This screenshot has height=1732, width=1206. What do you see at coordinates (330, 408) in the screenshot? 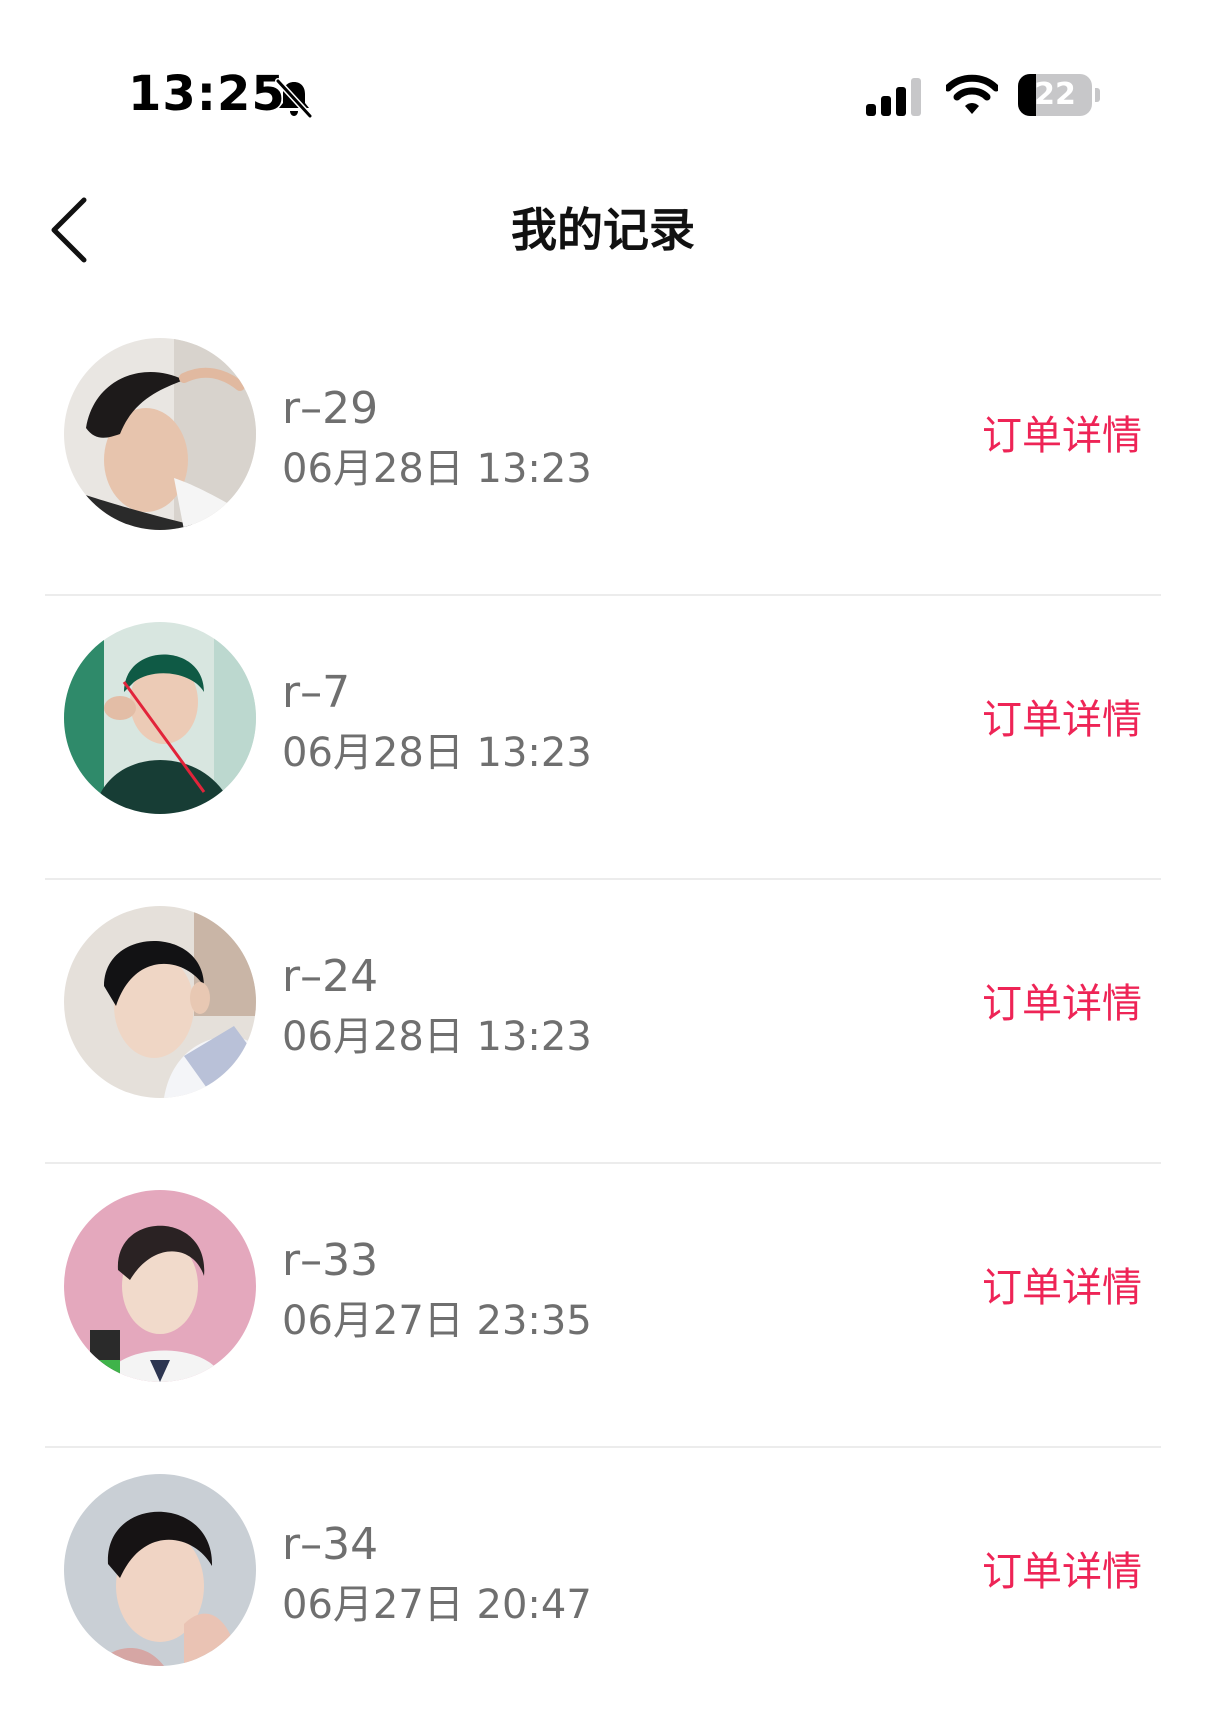
I see `record-name: r–29` at bounding box center [330, 408].